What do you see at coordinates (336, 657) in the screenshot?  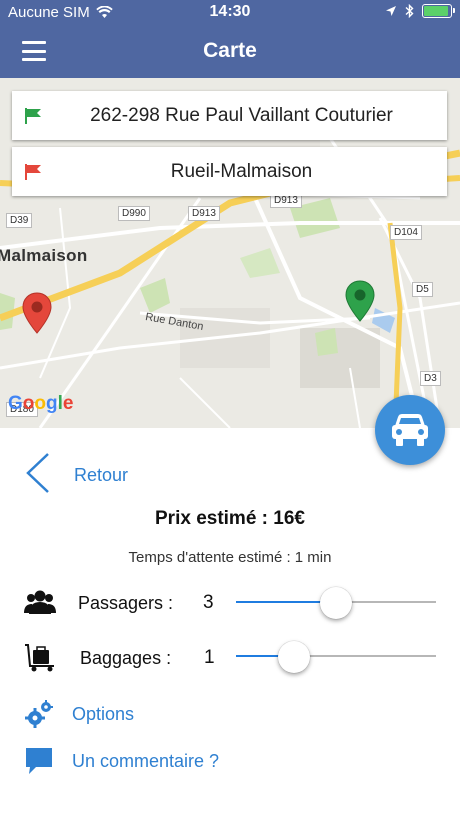 I see `luggage-slider` at bounding box center [336, 657].